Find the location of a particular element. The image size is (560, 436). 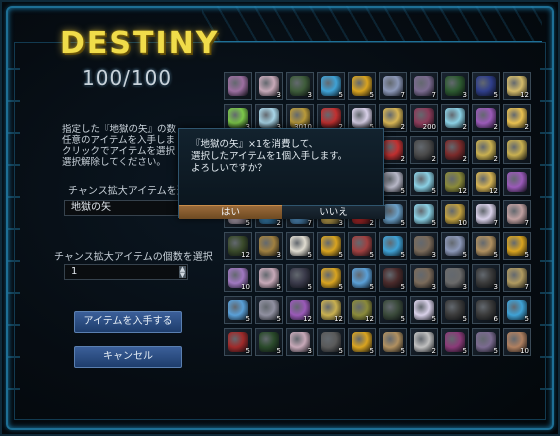

chance-item-select: 地獄の矢 is located at coordinates (127, 208).